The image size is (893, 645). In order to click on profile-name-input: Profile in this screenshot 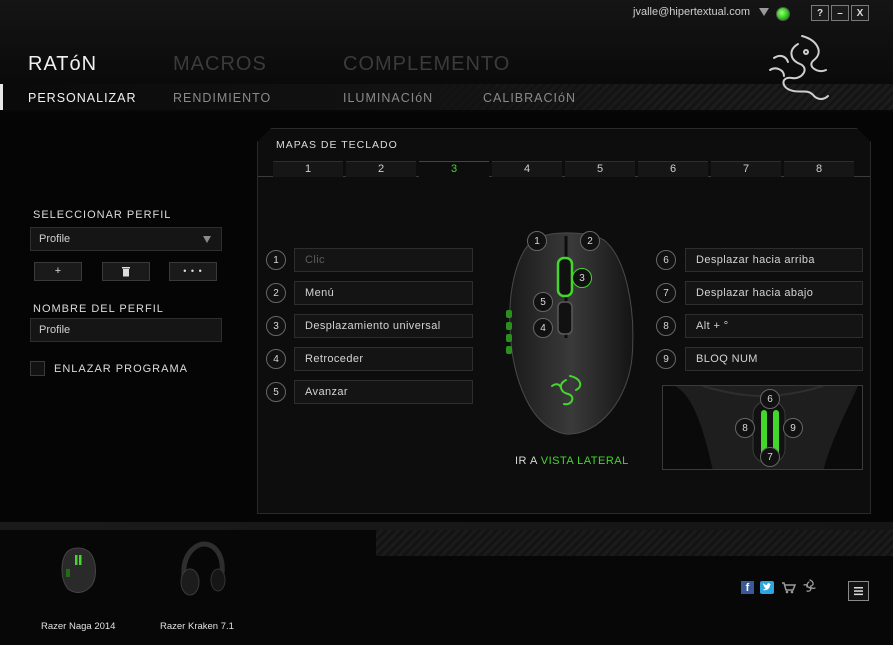, I will do `click(126, 330)`.